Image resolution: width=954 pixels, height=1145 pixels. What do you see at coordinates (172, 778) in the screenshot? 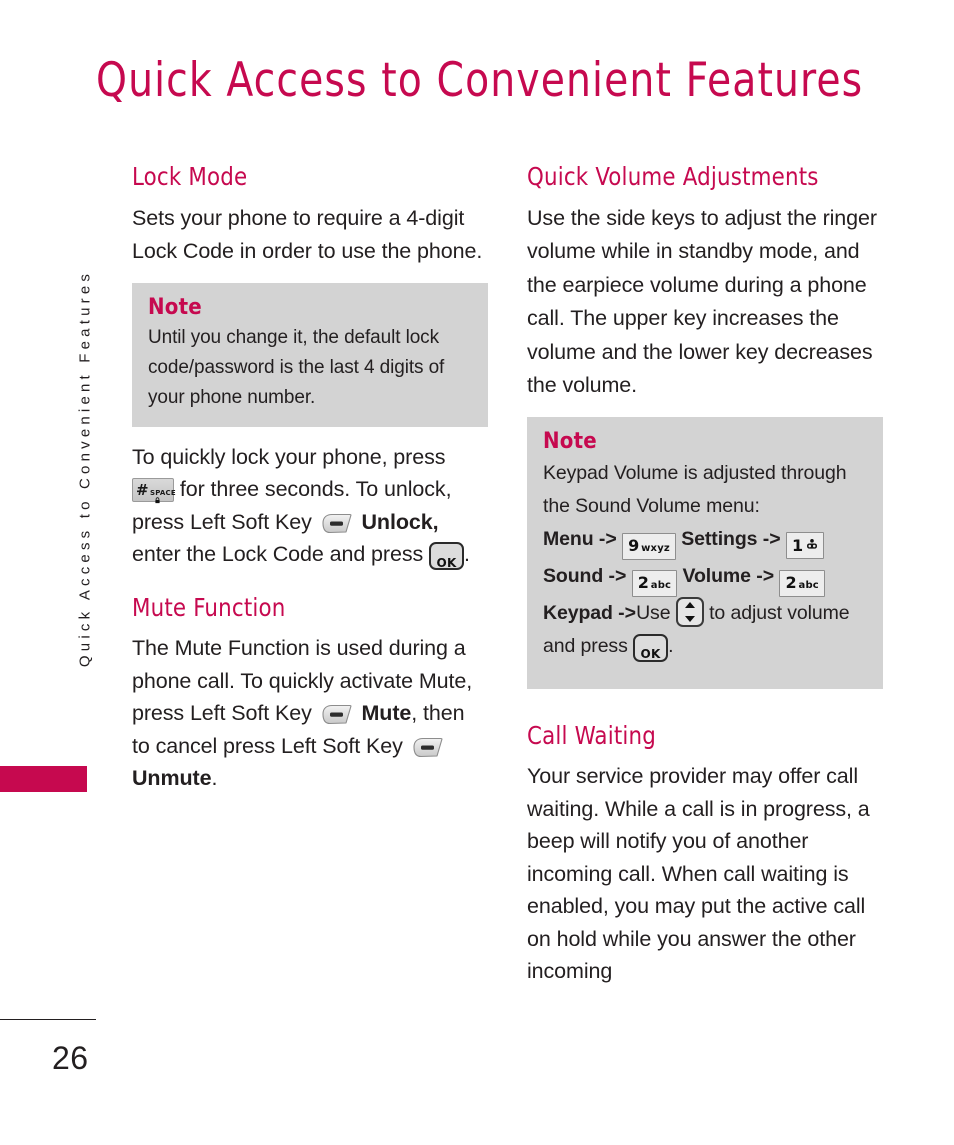
I see `mute-bold-unmute: Unmute` at bounding box center [172, 778].